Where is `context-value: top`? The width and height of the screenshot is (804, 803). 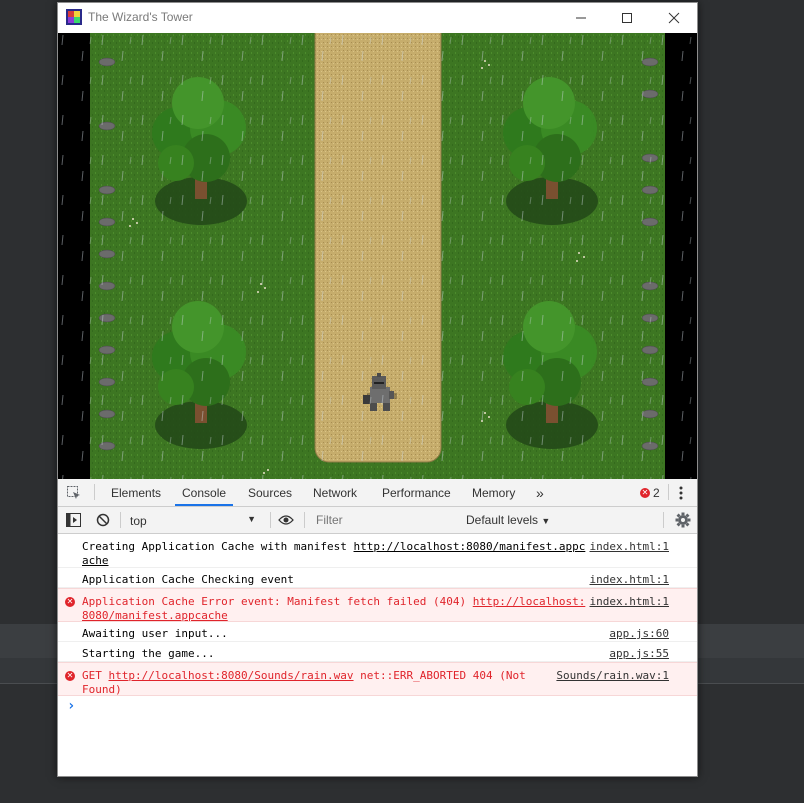
context-value: top is located at coordinates (138, 521).